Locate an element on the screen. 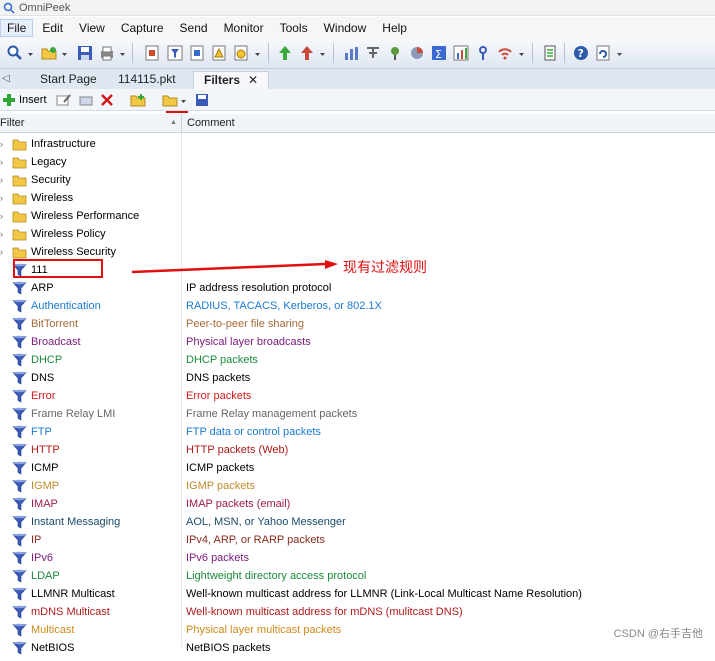 The height and width of the screenshot is (661, 715). filter-row: Error Error packets is located at coordinates (357, 396).